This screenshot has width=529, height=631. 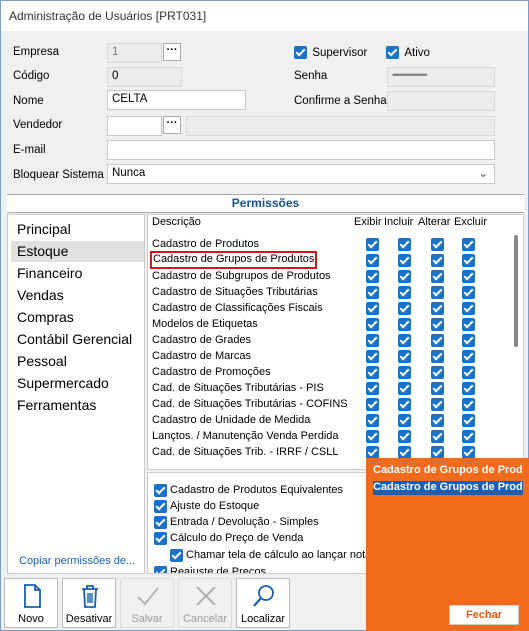 What do you see at coordinates (248, 490) in the screenshot?
I see `option-produtos-equivalentes: Cadastro de Produtos Equivalentes` at bounding box center [248, 490].